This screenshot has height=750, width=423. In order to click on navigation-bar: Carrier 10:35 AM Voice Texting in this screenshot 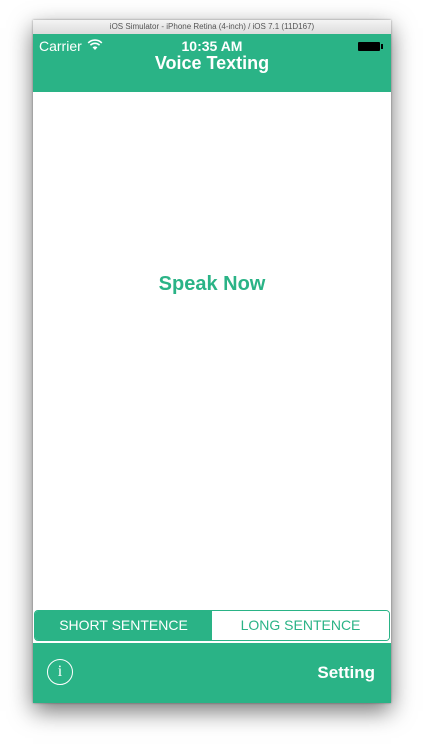, I will do `click(212, 63)`.